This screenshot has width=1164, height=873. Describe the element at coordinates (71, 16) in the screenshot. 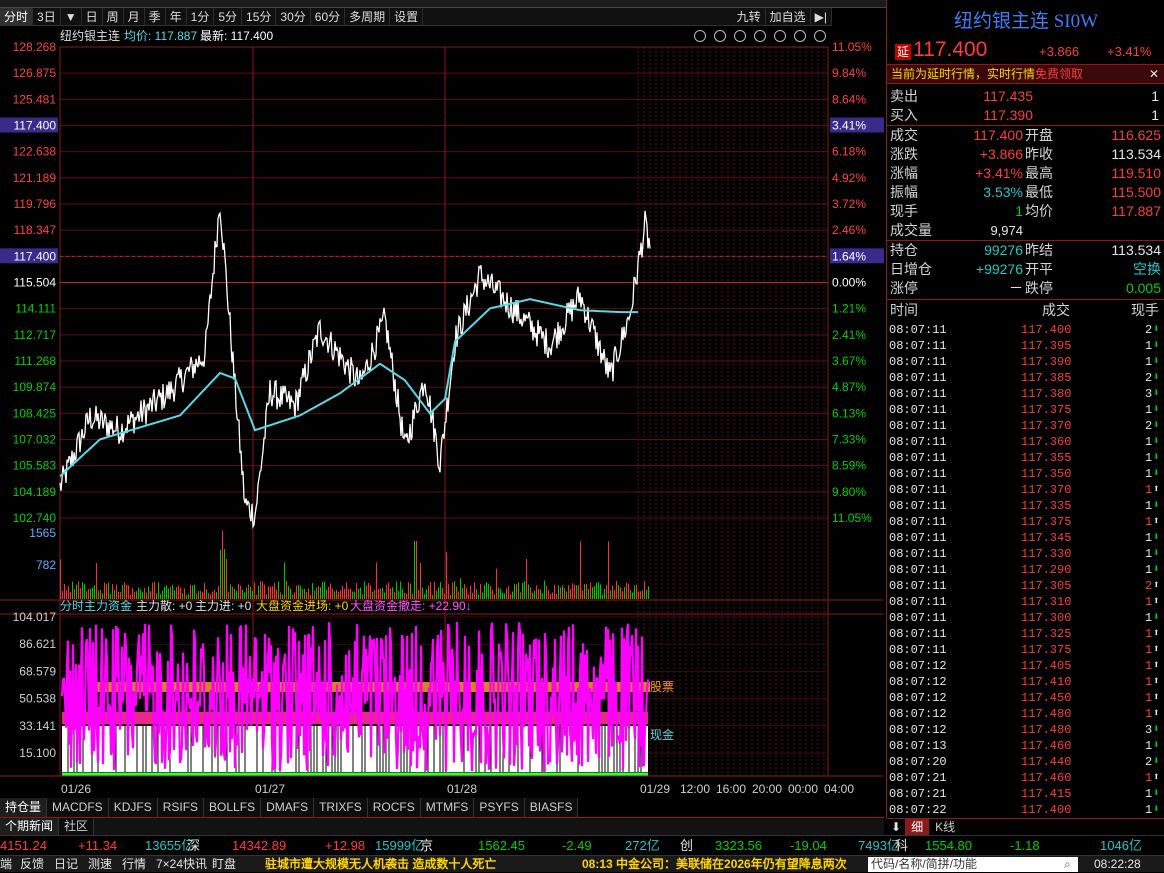

I see `period-2: ▼` at that location.